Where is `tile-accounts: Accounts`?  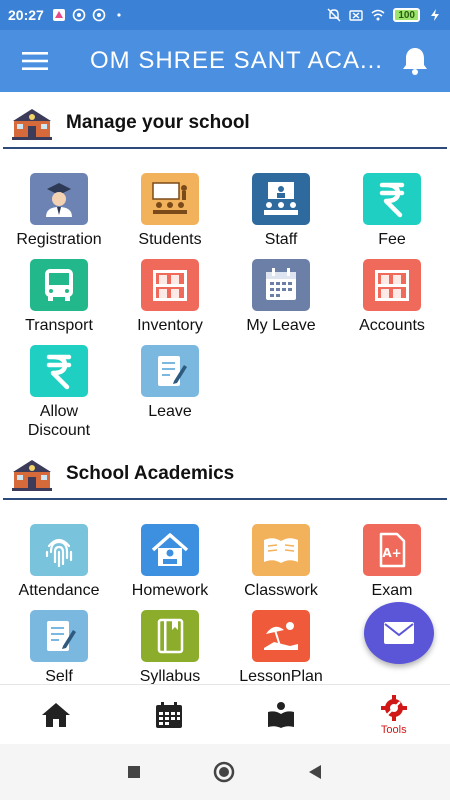
tile-accounts: Accounts is located at coordinates (392, 297).